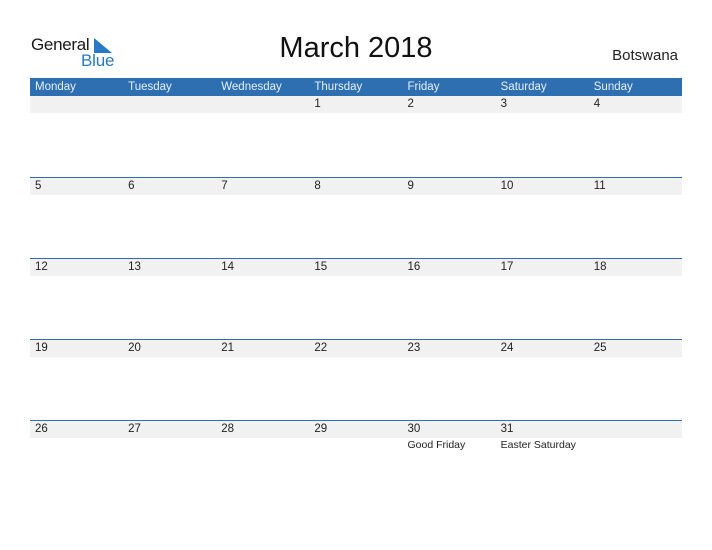 Image resolution: width=712 pixels, height=550 pixels. What do you see at coordinates (356, 429) in the screenshot?
I see `date-strip: 26 27 28 29 30 31` at bounding box center [356, 429].